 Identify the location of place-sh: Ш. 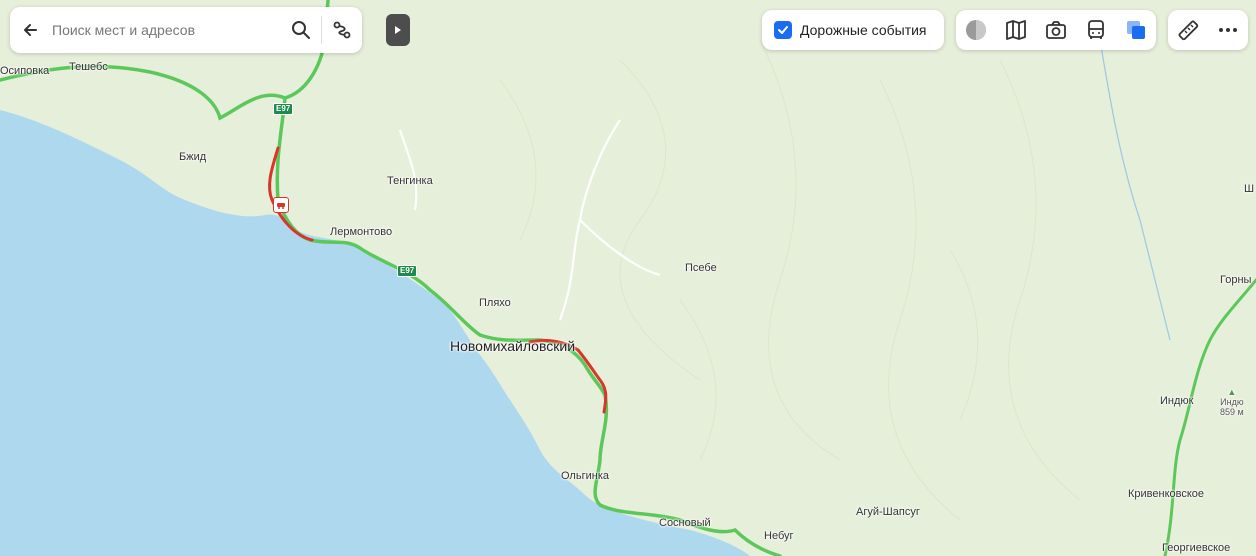
(1249, 189).